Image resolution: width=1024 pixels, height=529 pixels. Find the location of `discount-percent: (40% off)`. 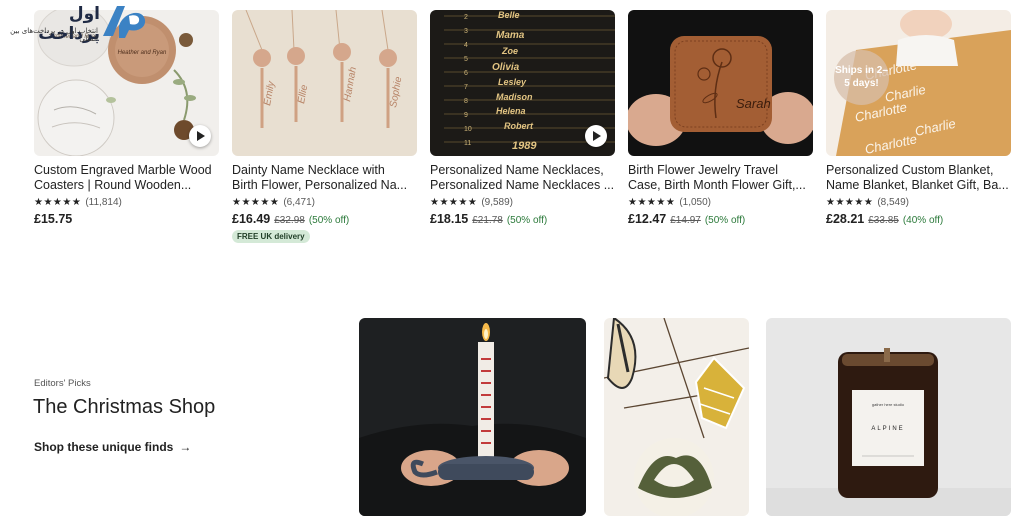

discount-percent: (40% off) is located at coordinates (923, 220).